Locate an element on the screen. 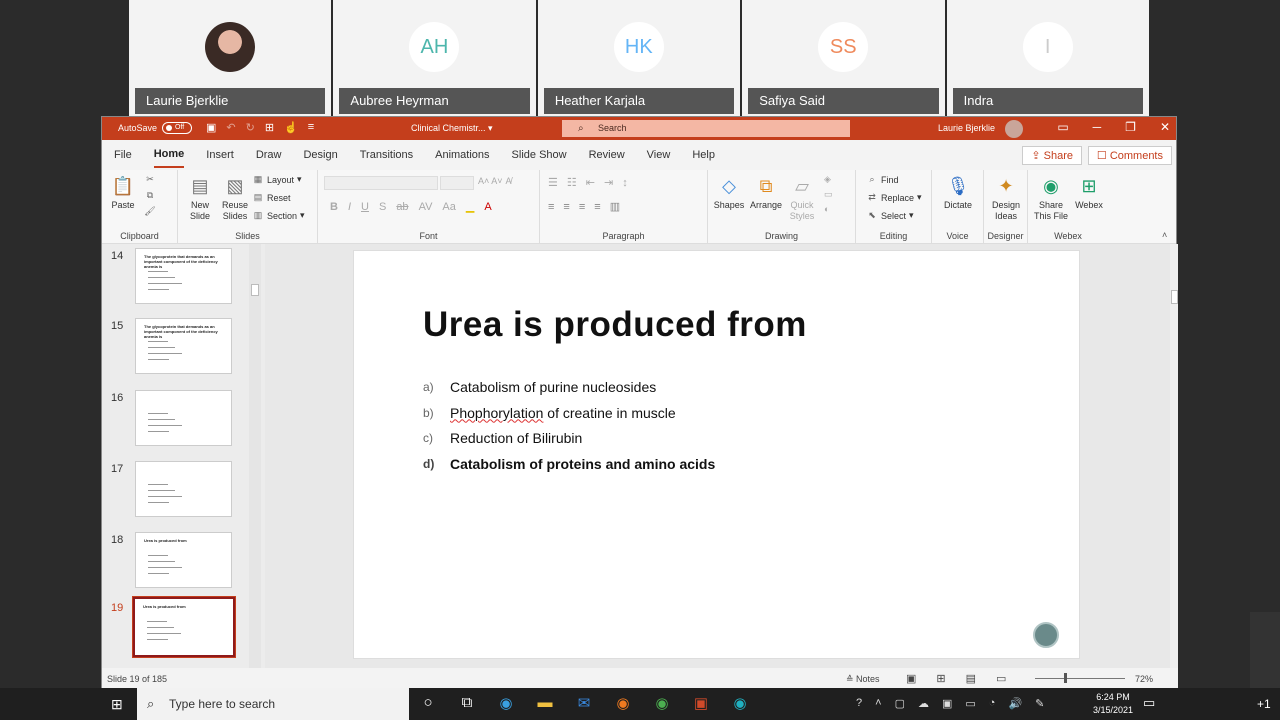 The image size is (1280, 720). font-color-icon: A is located at coordinates (487, 207).